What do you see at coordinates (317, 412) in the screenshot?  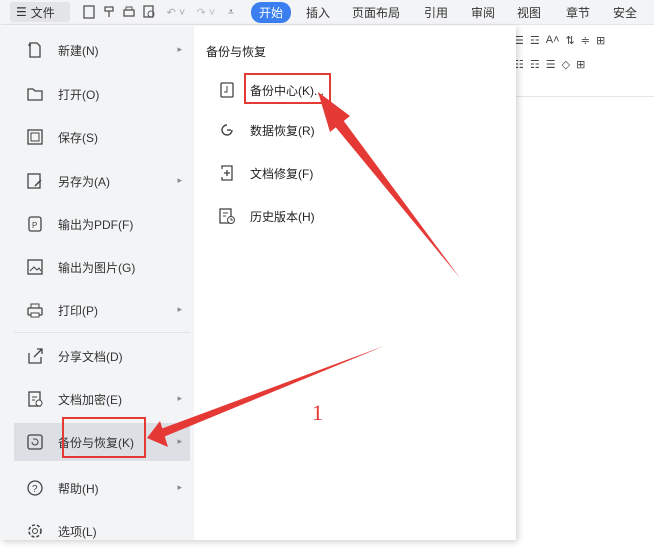 I see `annotation-number-label: 1` at bounding box center [317, 412].